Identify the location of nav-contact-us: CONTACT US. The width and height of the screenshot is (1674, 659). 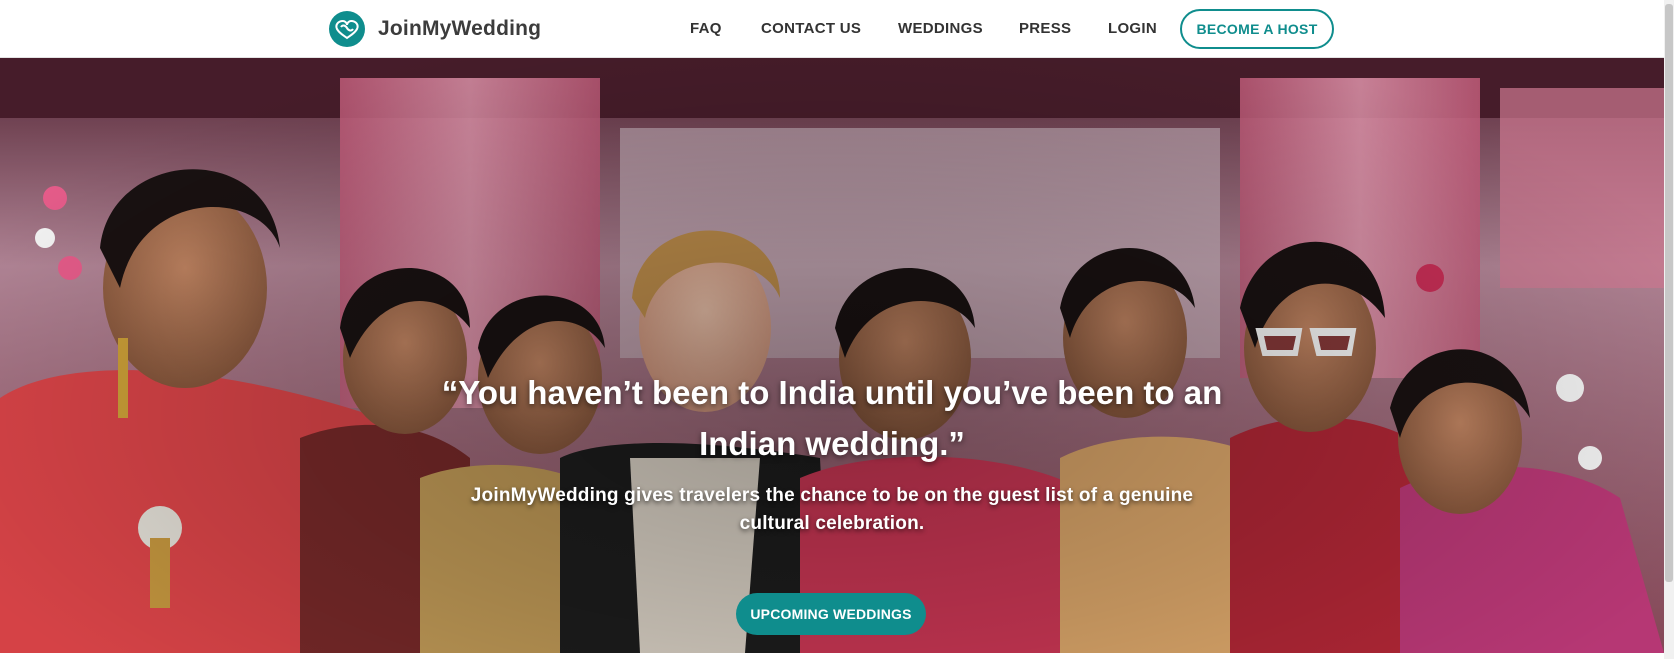
(811, 28).